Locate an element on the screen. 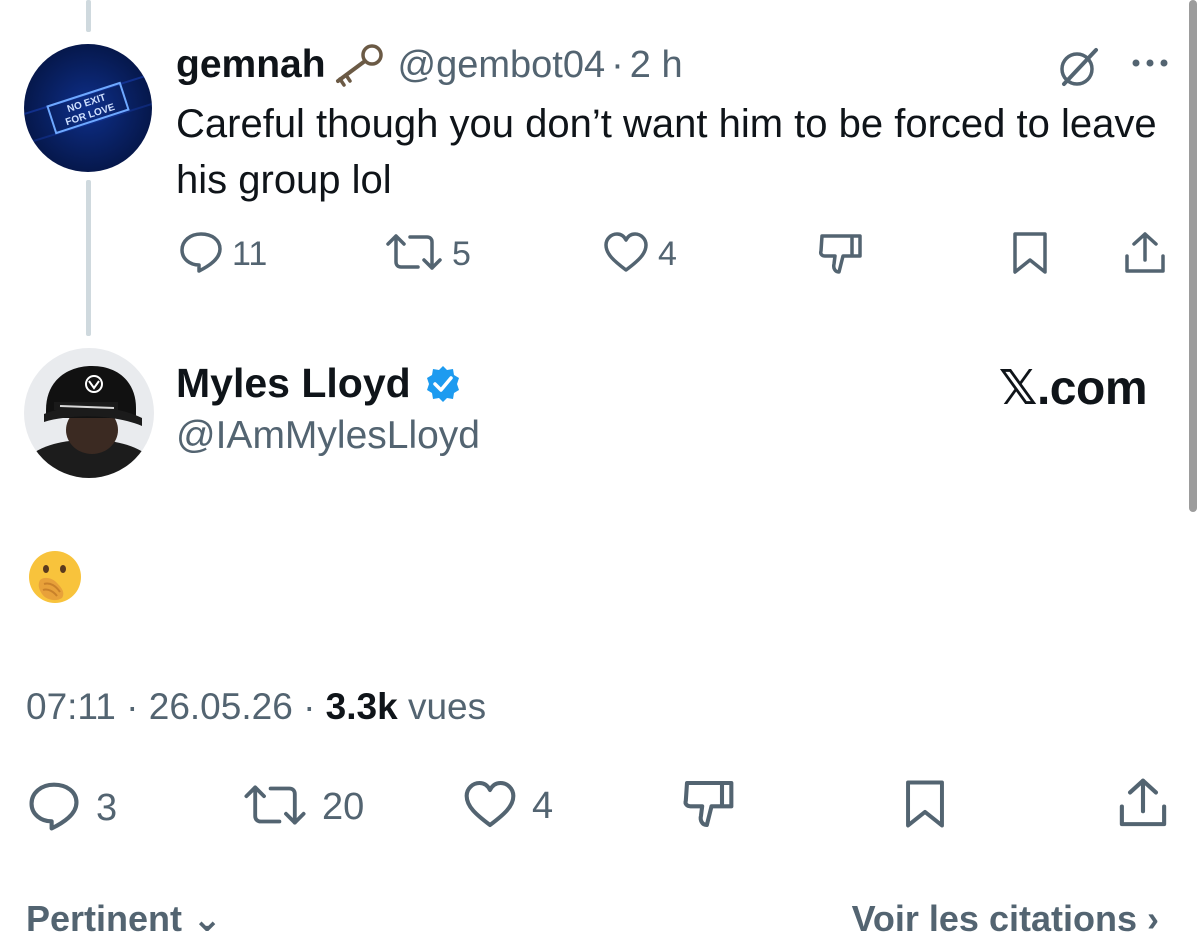 Image resolution: width=1199 pixels, height=940 pixels. reply-header: gemnah @gembot04 · 2 h is located at coordinates (429, 65).